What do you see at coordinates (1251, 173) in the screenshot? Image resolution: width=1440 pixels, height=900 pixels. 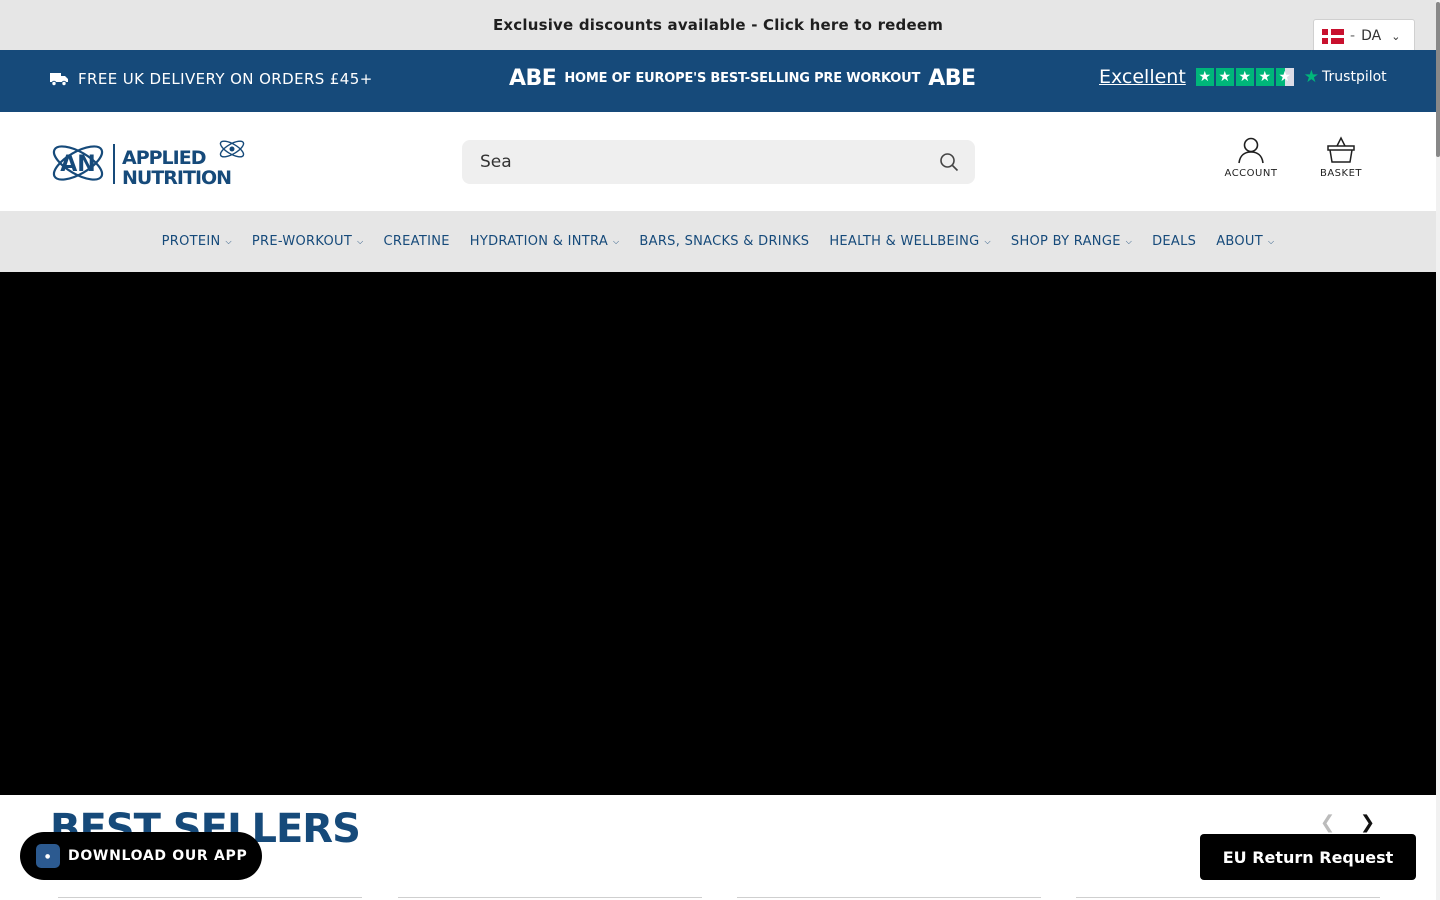 I see `account-label: ACCOUNT` at bounding box center [1251, 173].